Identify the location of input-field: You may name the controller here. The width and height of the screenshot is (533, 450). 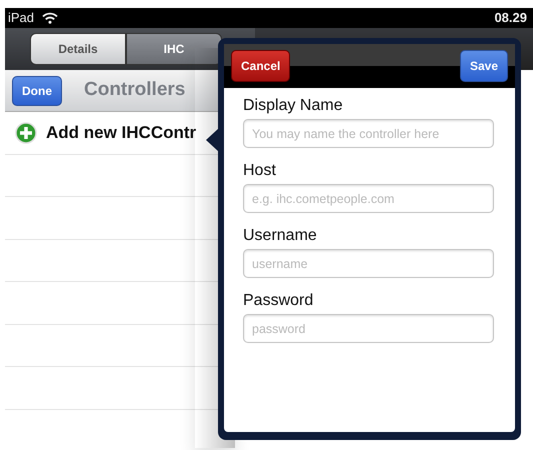
(368, 133).